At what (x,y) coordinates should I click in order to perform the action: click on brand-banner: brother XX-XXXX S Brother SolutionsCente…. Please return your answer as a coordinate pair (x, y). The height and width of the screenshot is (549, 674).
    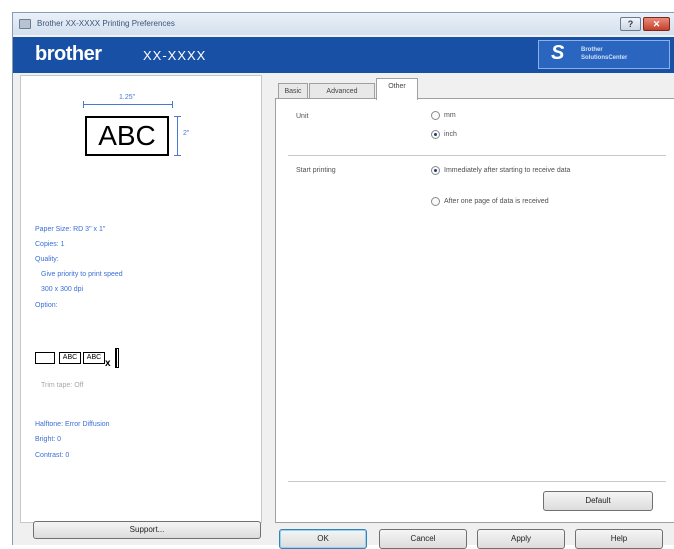
    Looking at the image, I should click on (343, 55).